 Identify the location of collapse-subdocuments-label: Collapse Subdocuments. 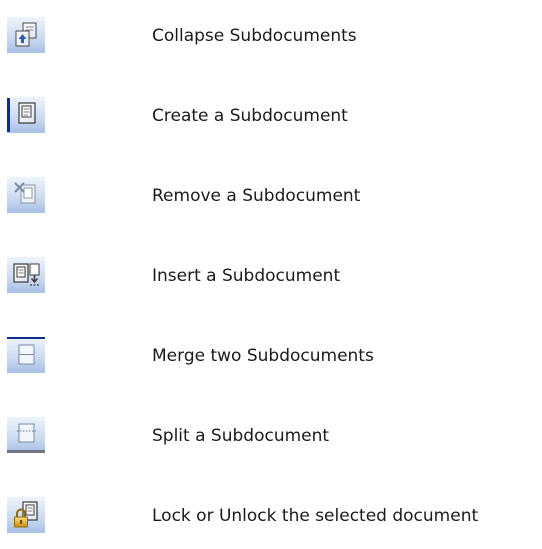
(254, 36).